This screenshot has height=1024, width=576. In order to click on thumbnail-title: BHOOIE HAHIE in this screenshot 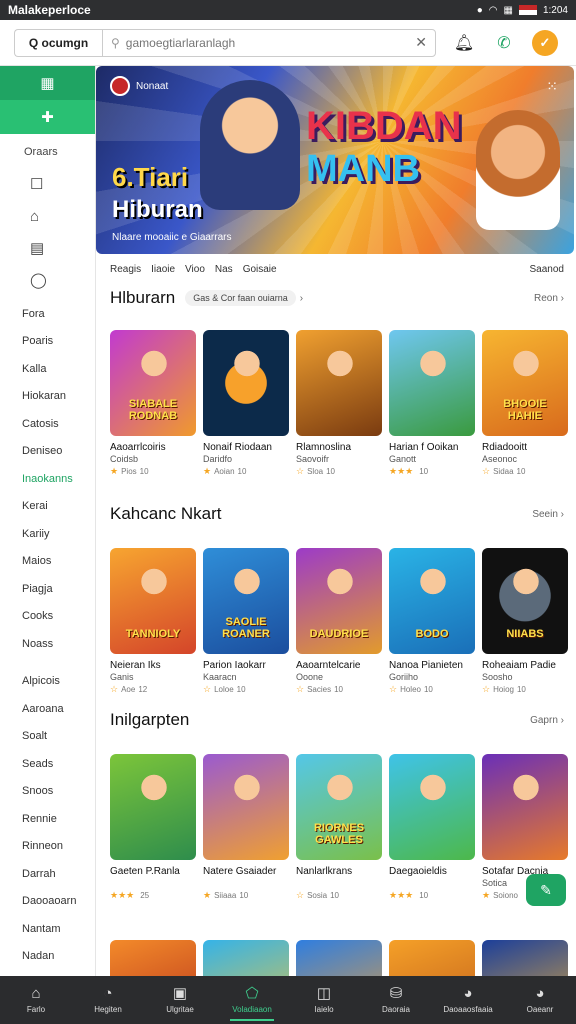, I will do `click(525, 410)`.